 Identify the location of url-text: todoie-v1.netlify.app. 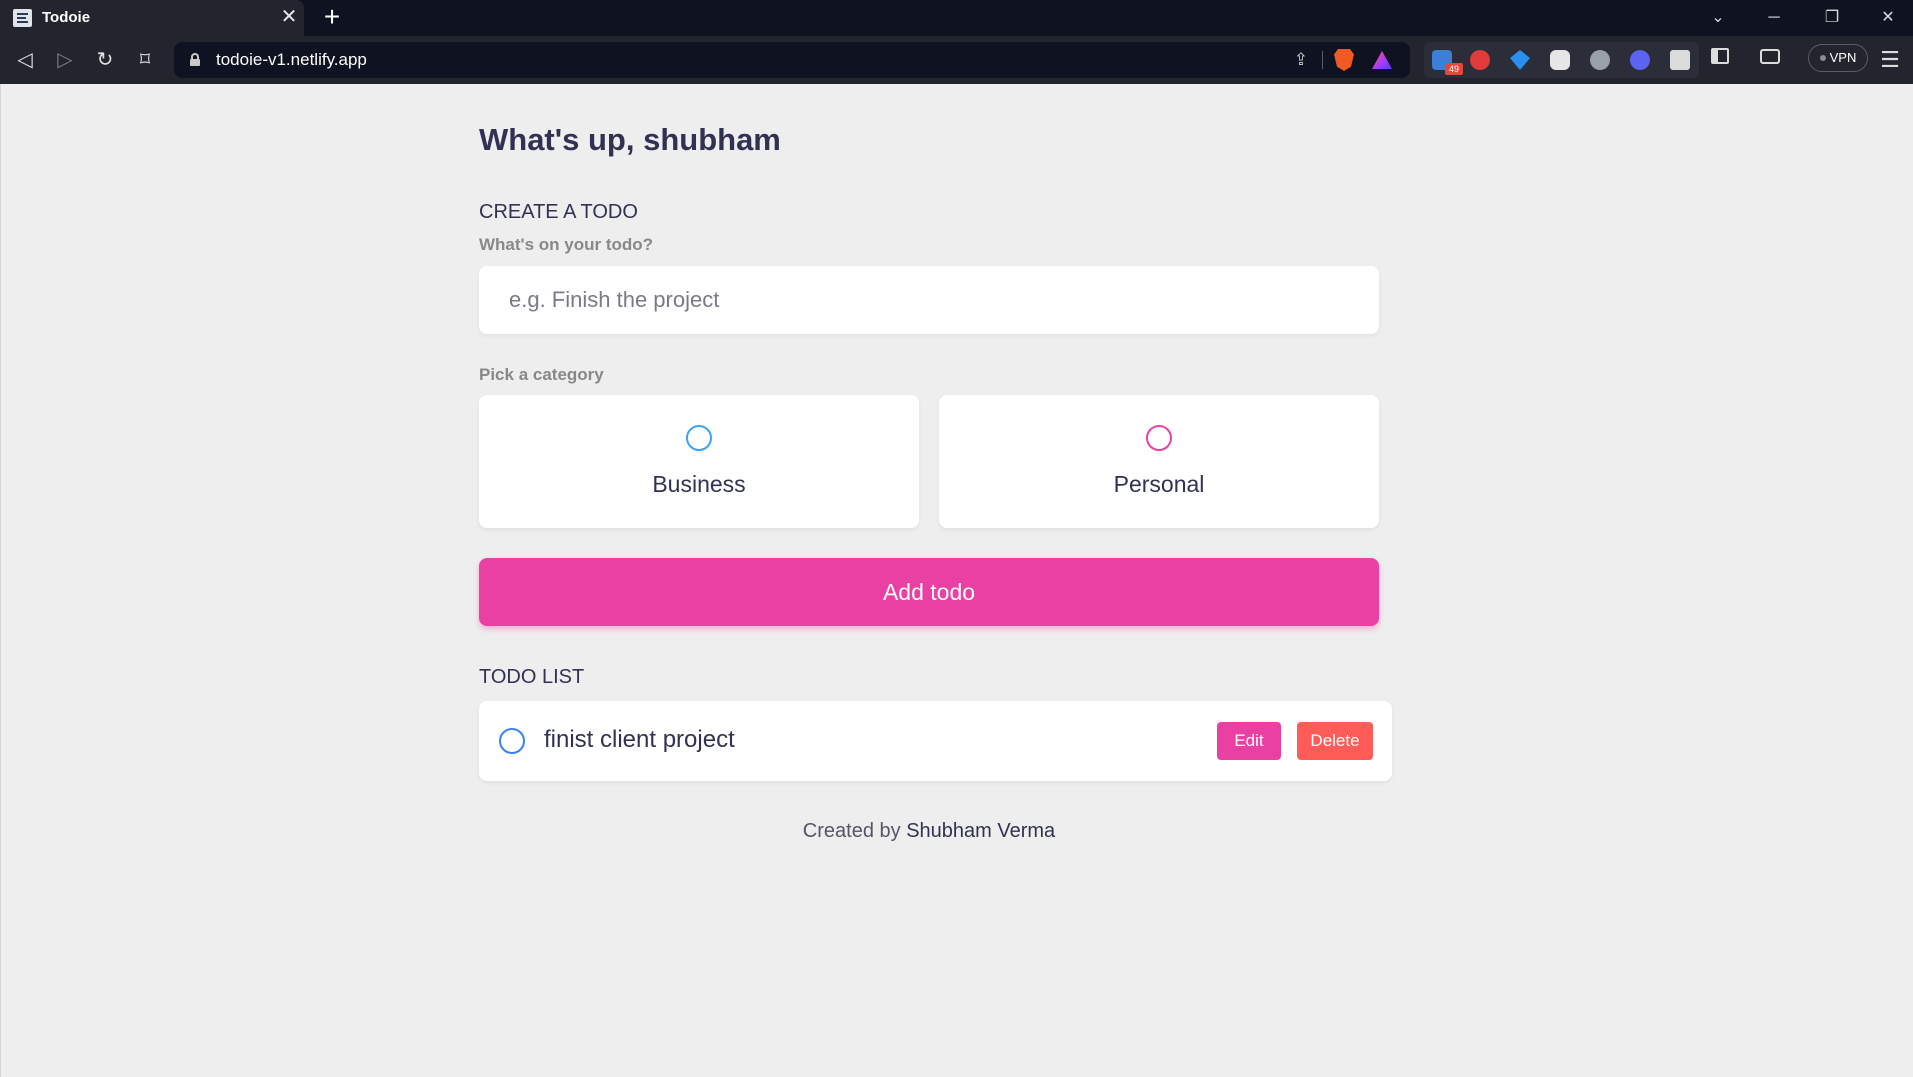
(291, 60).